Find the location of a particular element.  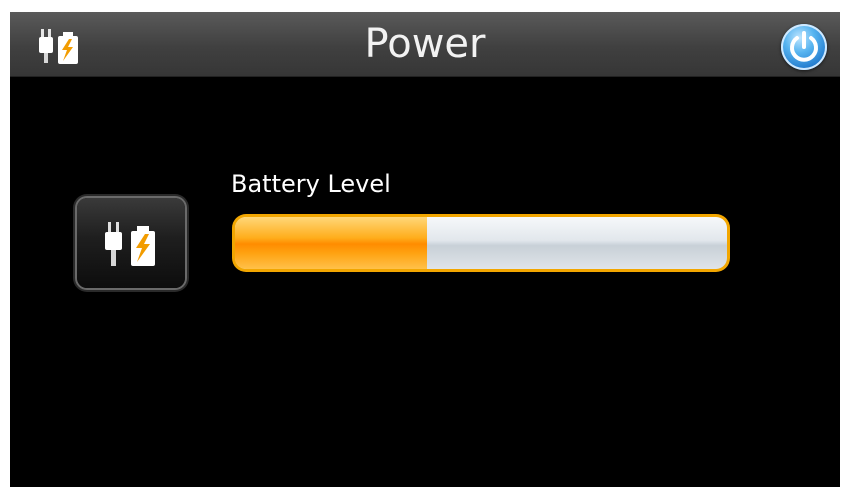

battery-level-bar is located at coordinates (481, 243).